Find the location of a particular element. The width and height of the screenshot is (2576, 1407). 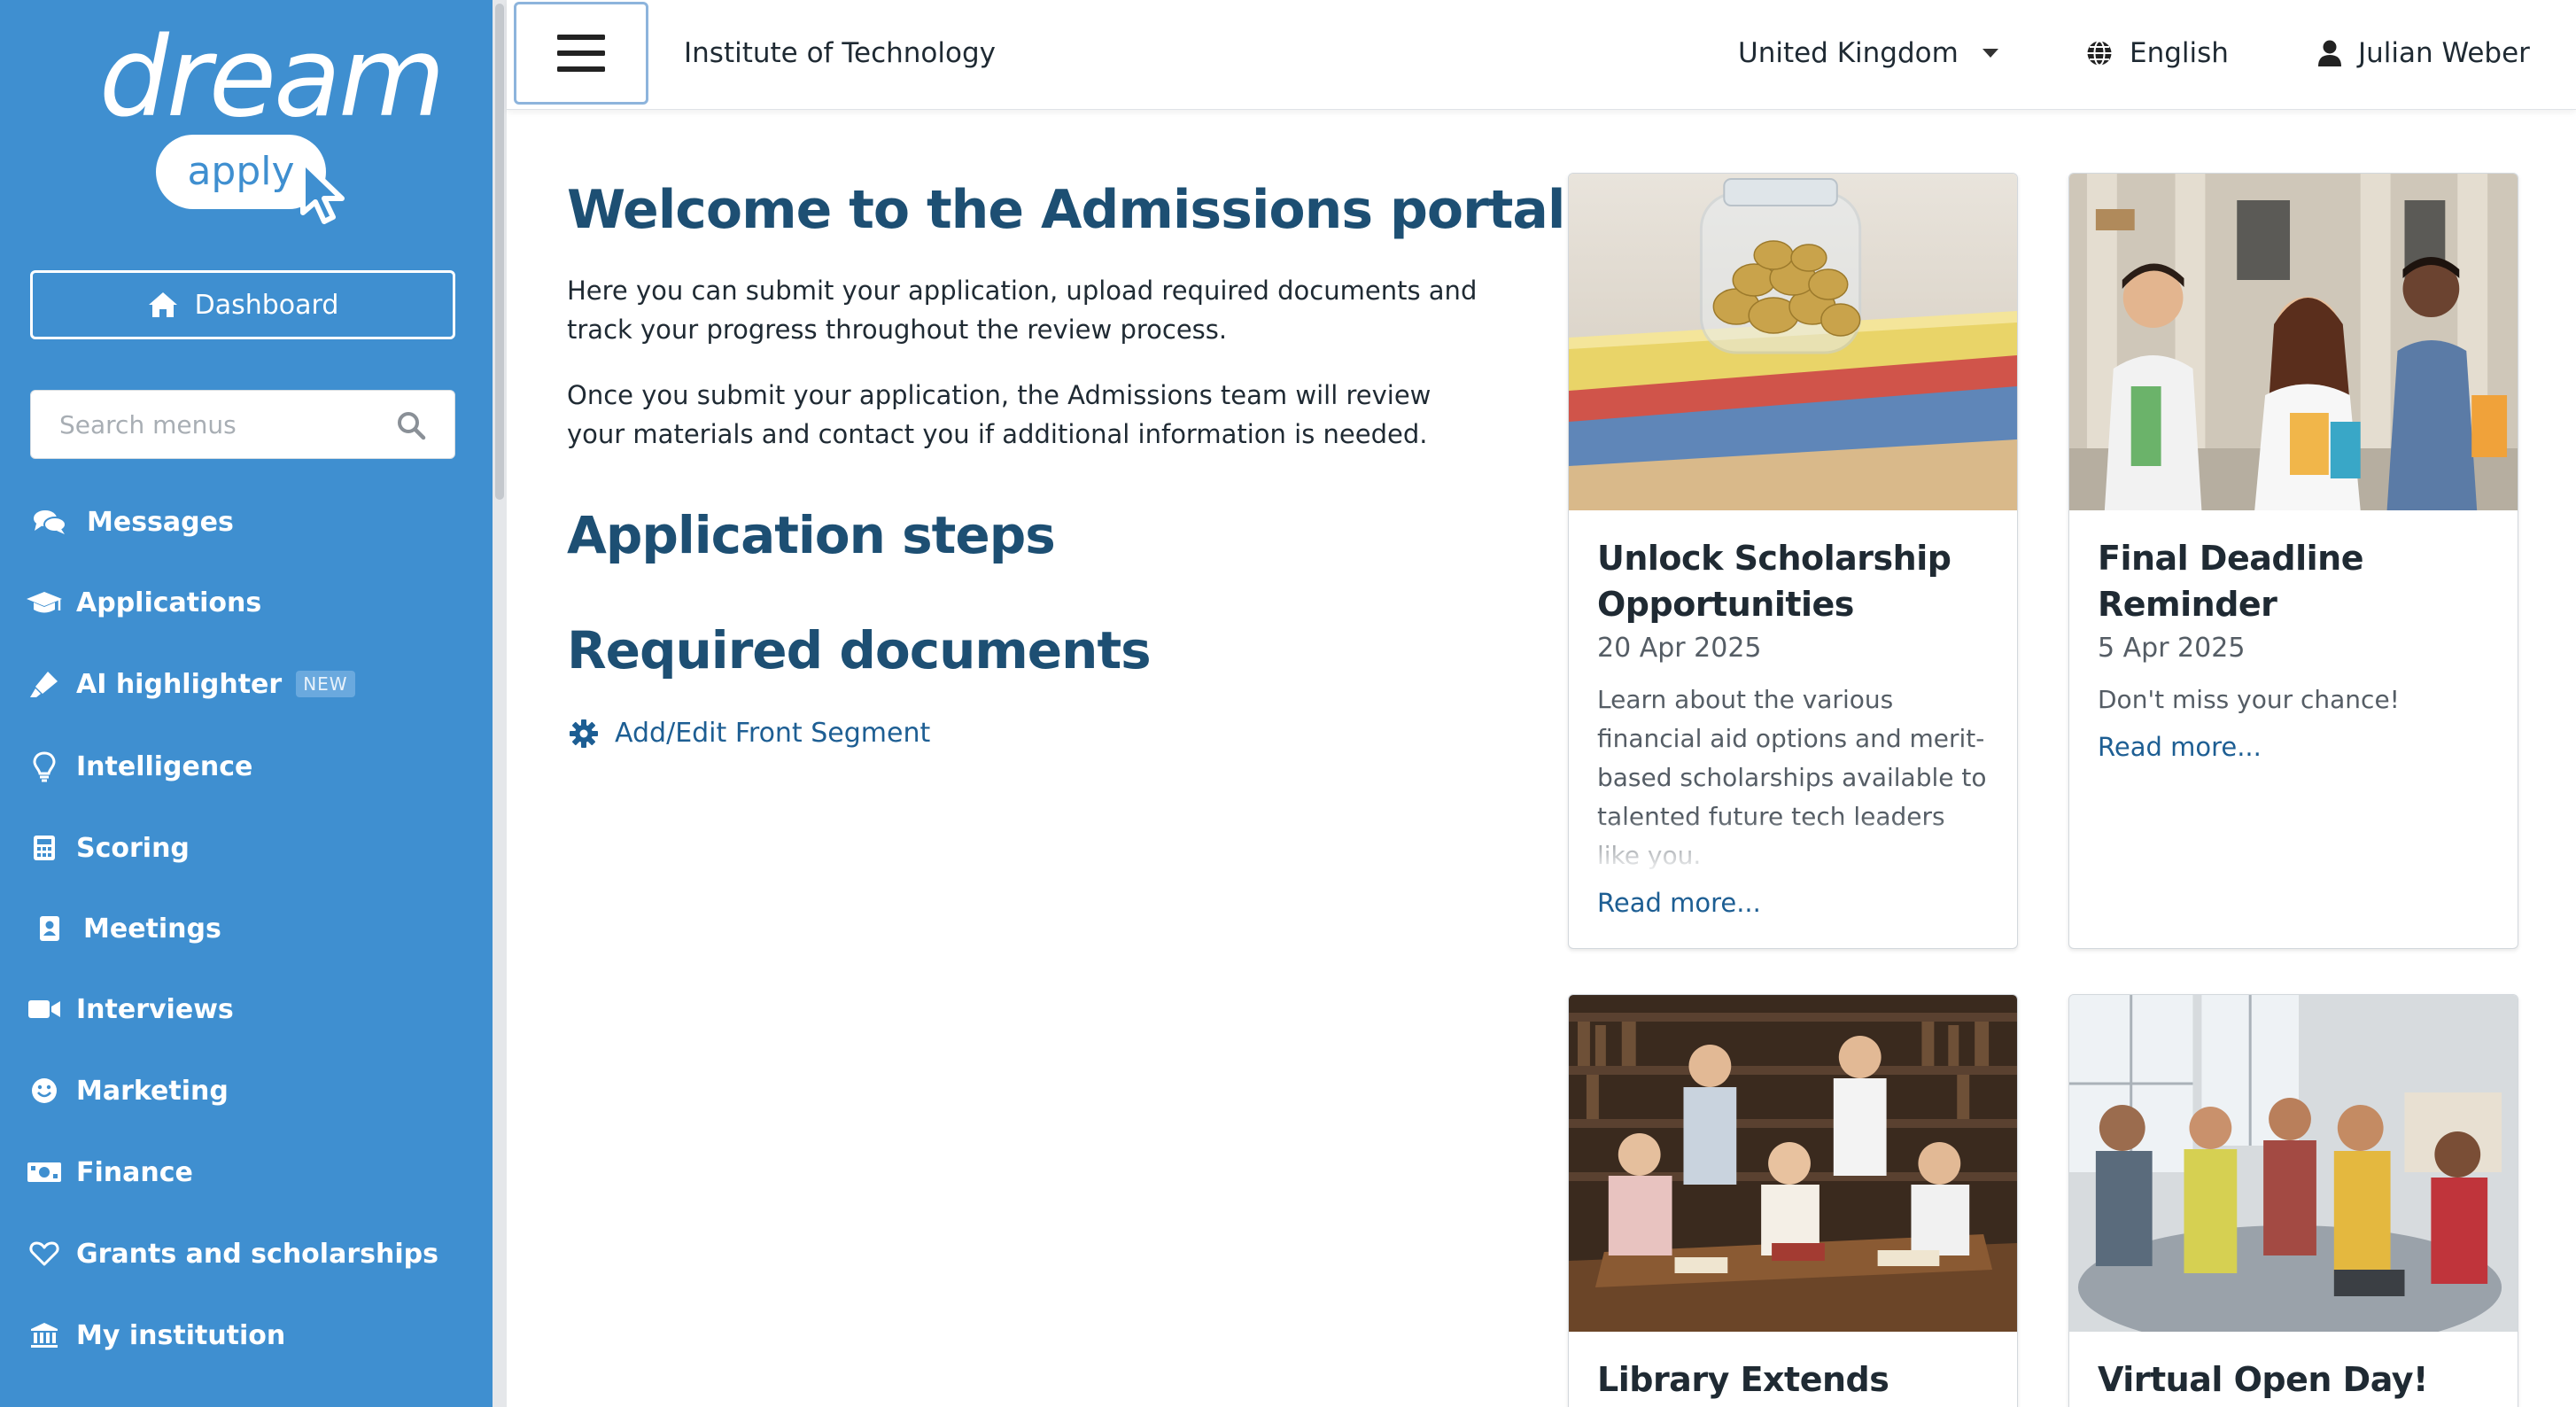

students-classroom-image is located at coordinates (2293, 1163).